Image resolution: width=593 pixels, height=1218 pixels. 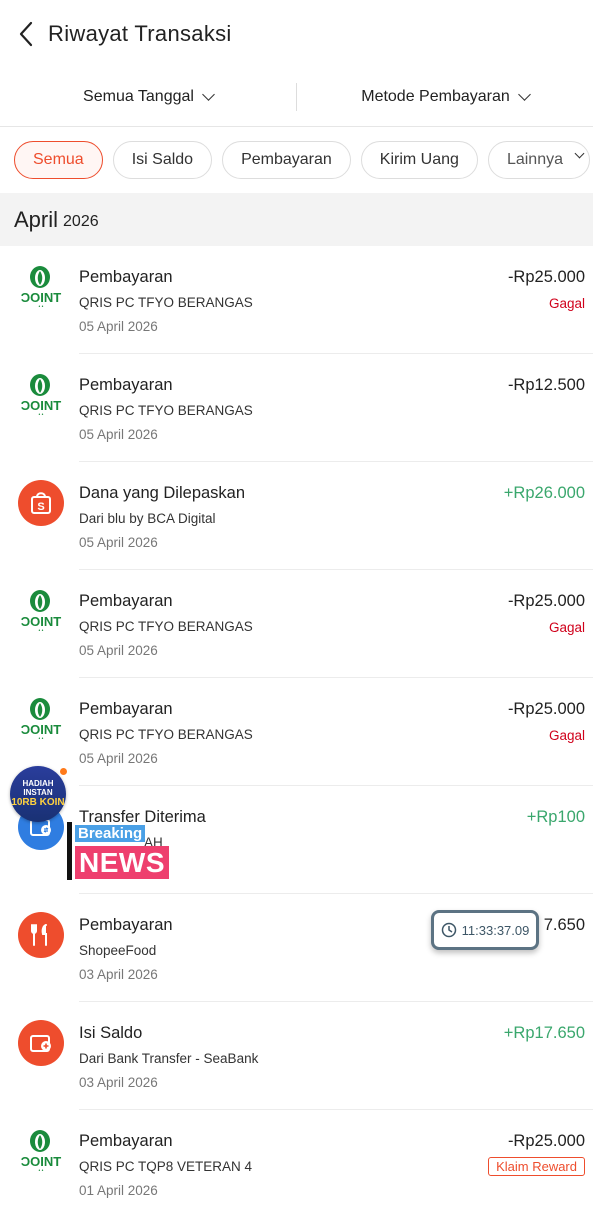 I want to click on breaking-news-bar, so click(x=69, y=851).